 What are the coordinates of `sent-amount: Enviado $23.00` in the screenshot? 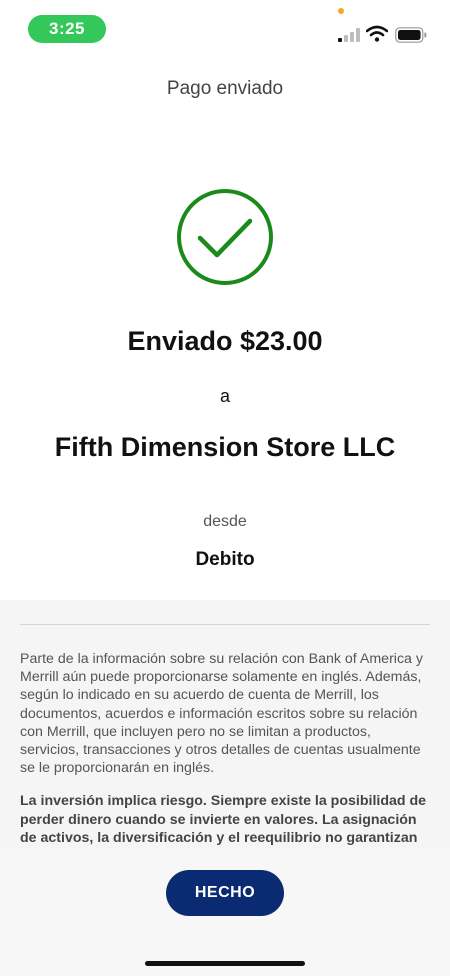 It's located at (225, 341).